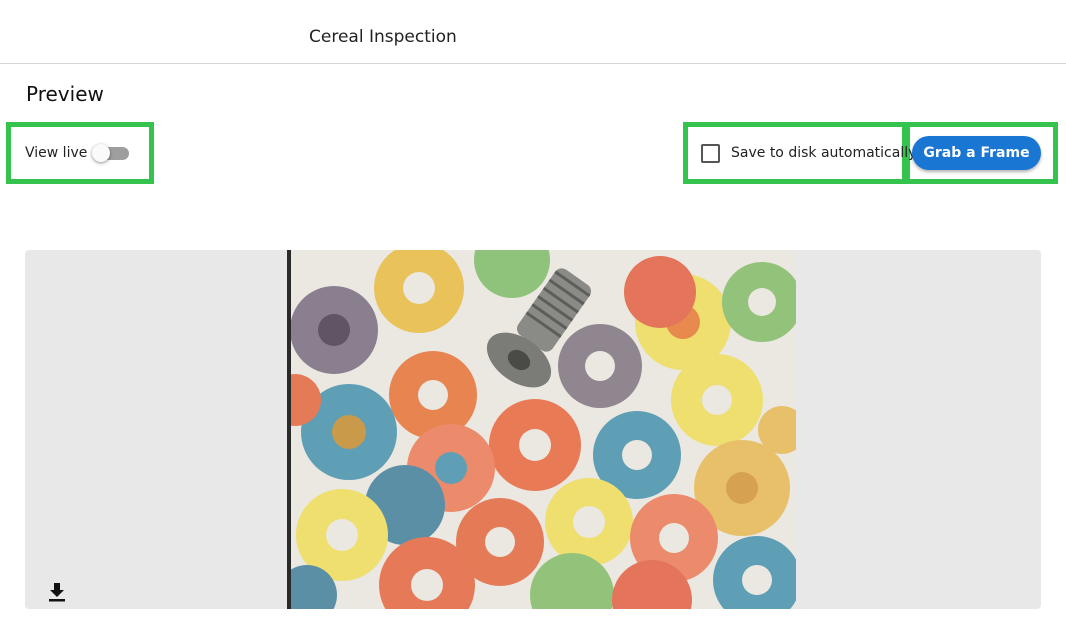  What do you see at coordinates (383, 37) in the screenshot?
I see `app-title: Cereal Inspection` at bounding box center [383, 37].